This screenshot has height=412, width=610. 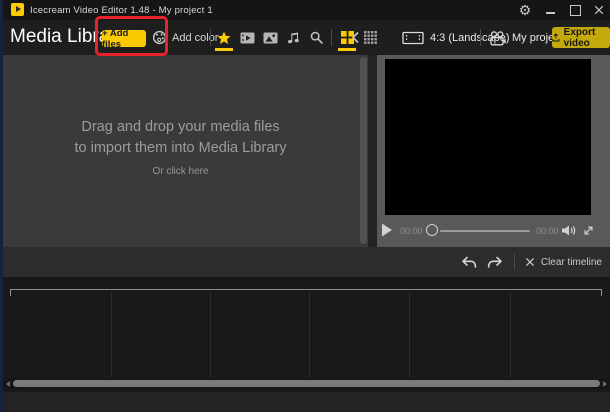 What do you see at coordinates (550, 13) in the screenshot?
I see `minimize-button` at bounding box center [550, 13].